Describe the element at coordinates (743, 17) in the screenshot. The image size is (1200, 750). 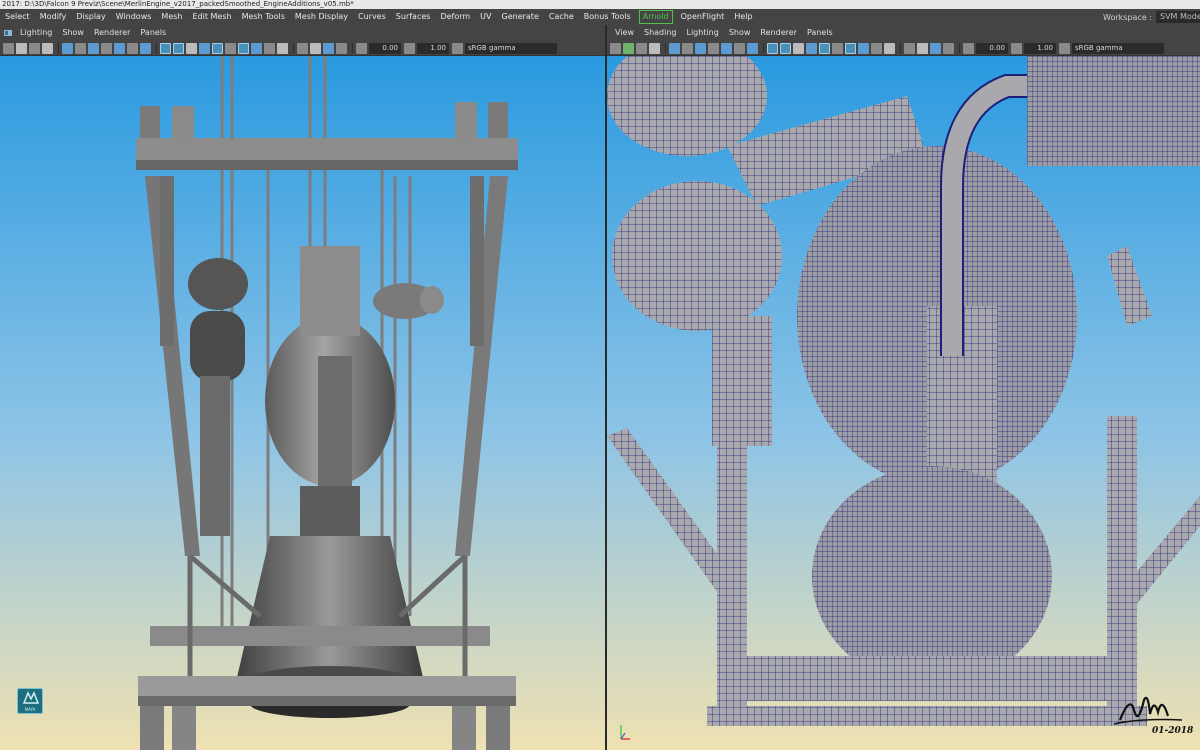
I see `menu-help: Help` at that location.